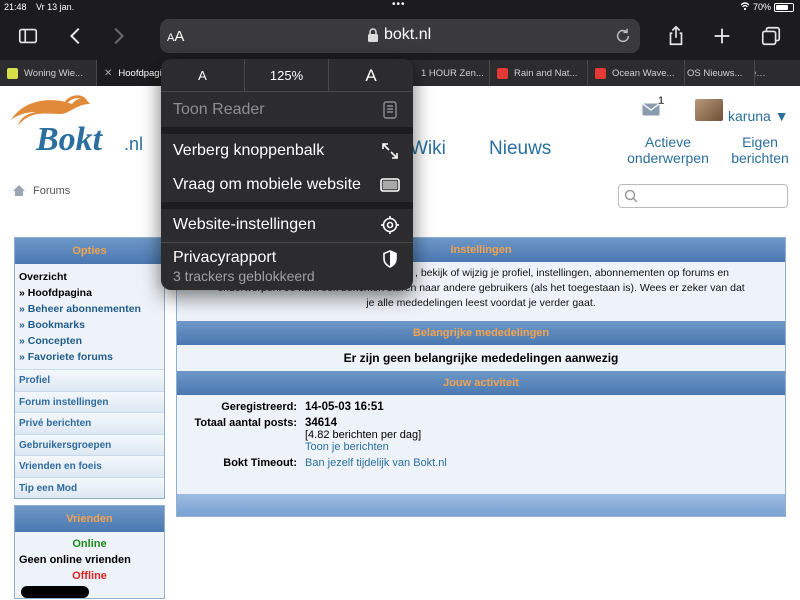 Image resolution: width=800 pixels, height=600 pixels. Describe the element at coordinates (89, 380) in the screenshot. I see `link-profiel: Profiel` at that location.